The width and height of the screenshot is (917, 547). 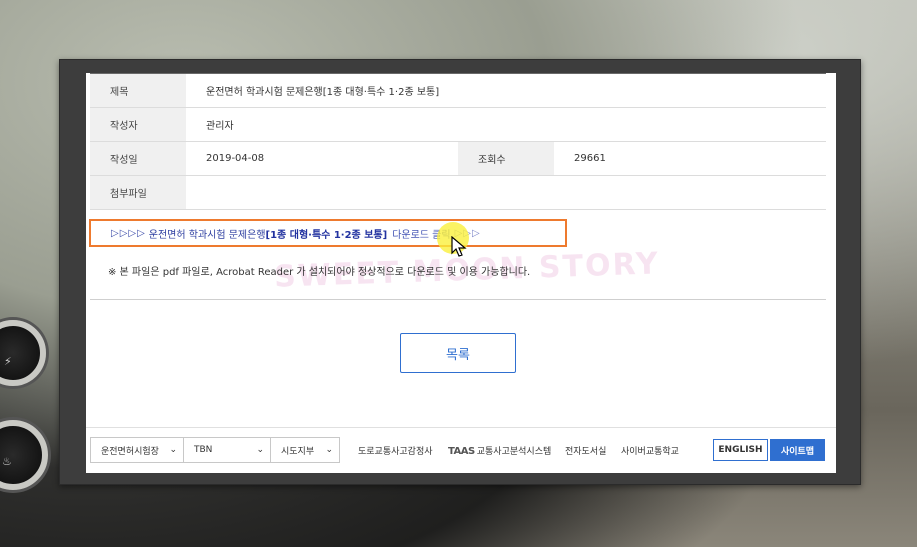 What do you see at coordinates (650, 450) in the screenshot?
I see `footer-link-cyber-school: 사이버교통학교` at bounding box center [650, 450].